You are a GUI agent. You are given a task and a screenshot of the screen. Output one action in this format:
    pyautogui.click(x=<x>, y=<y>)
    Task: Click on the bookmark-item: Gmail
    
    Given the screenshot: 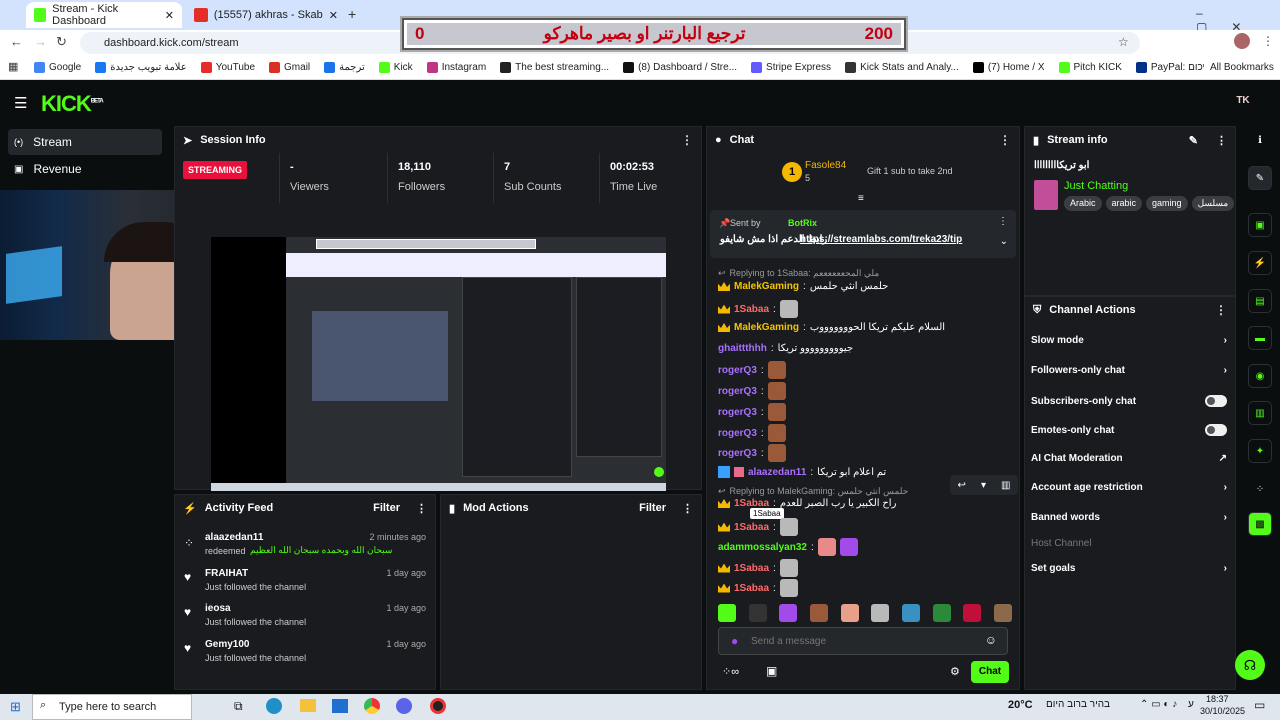 What is the action you would take?
    pyautogui.click(x=289, y=67)
    